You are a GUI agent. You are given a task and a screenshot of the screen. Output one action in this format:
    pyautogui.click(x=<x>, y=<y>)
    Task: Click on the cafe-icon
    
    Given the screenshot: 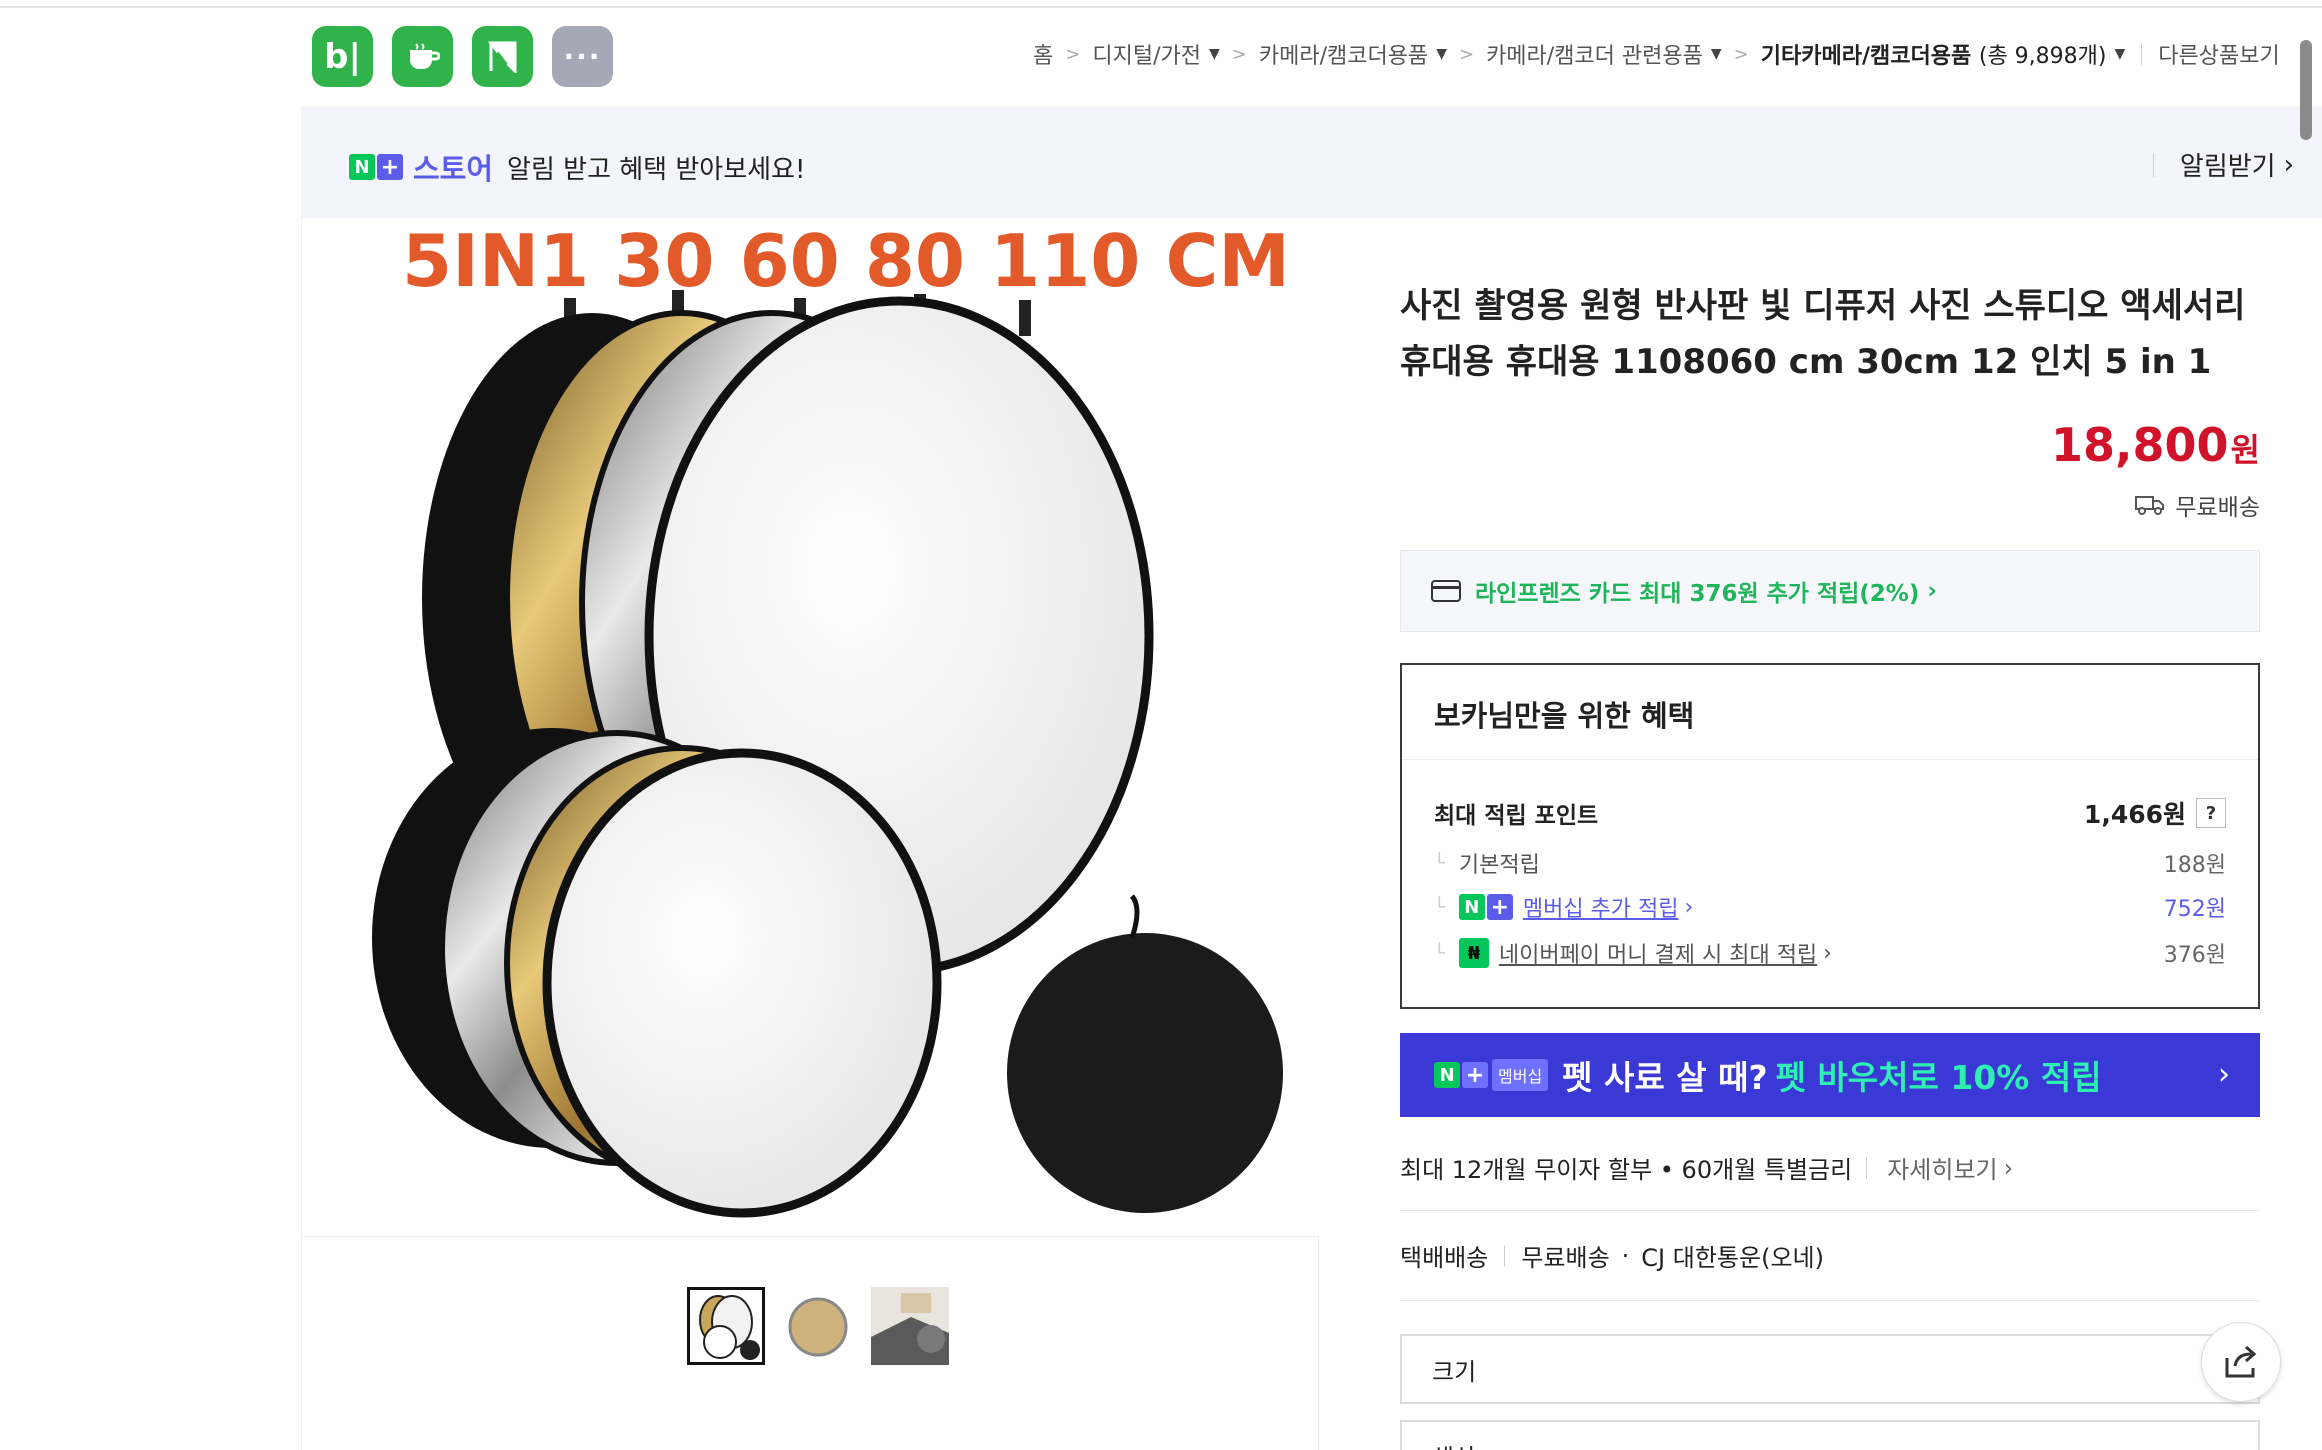 What is the action you would take?
    pyautogui.click(x=422, y=56)
    